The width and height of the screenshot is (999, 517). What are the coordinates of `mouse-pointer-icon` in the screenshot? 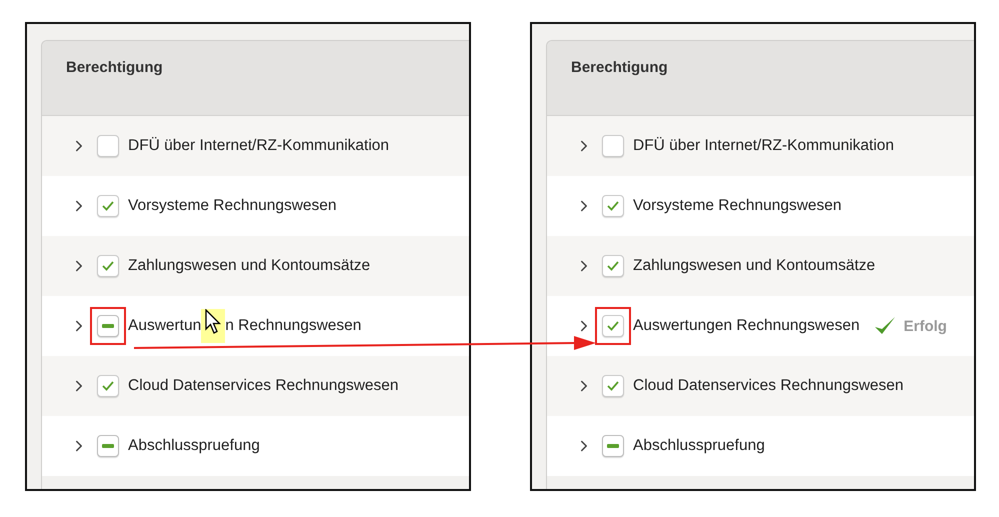 It's located at (213, 322).